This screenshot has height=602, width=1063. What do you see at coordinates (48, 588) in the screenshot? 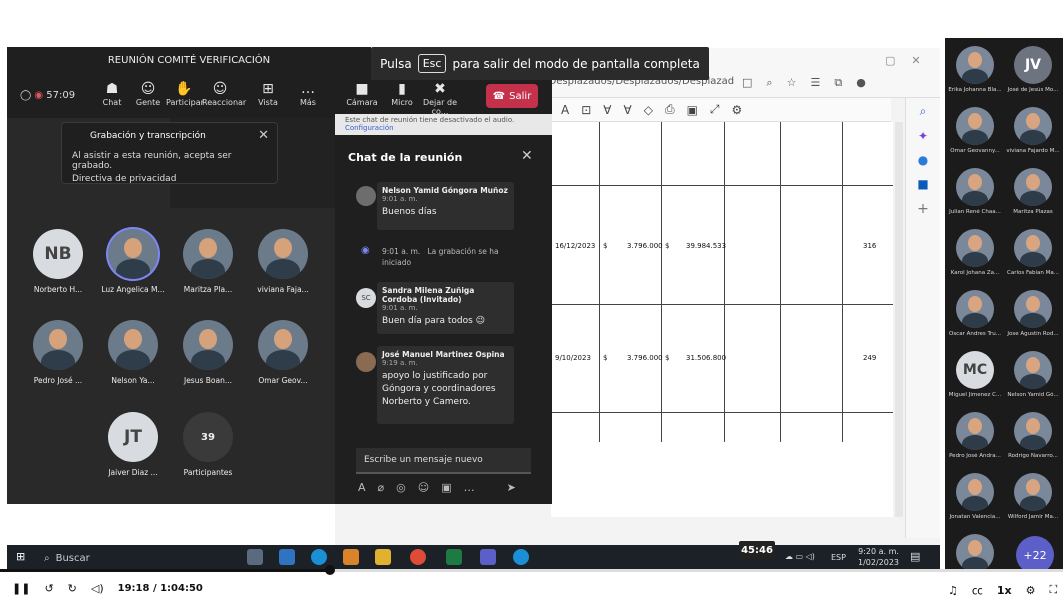
I see `rewind-10-icon: ↺` at bounding box center [48, 588].